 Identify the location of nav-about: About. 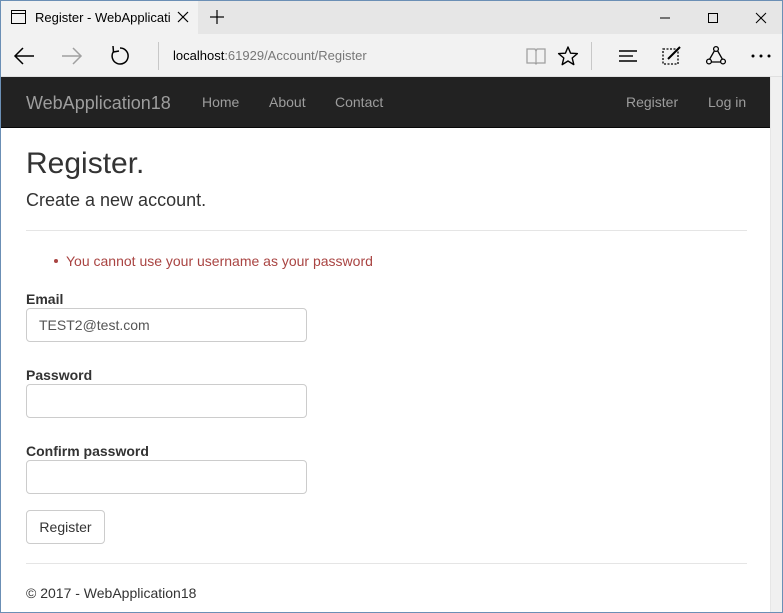
(287, 102).